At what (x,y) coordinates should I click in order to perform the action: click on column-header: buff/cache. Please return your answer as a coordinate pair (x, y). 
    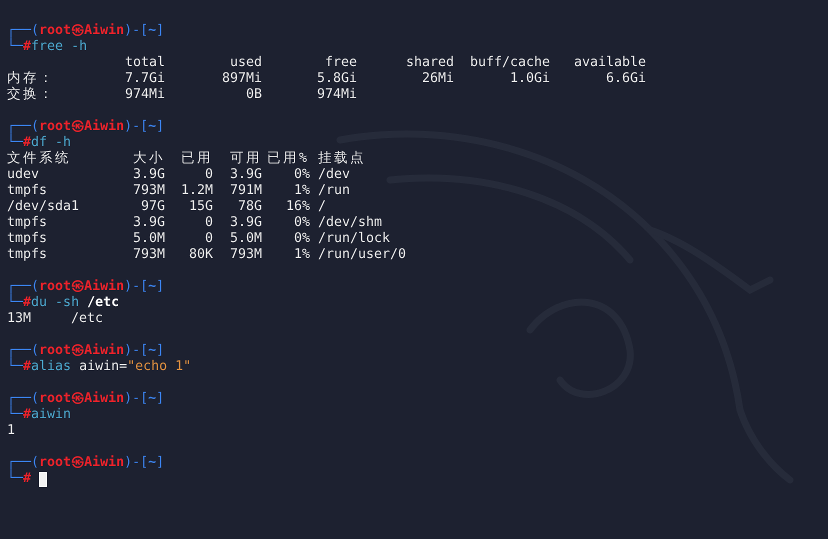
    Looking at the image, I should click on (510, 63).